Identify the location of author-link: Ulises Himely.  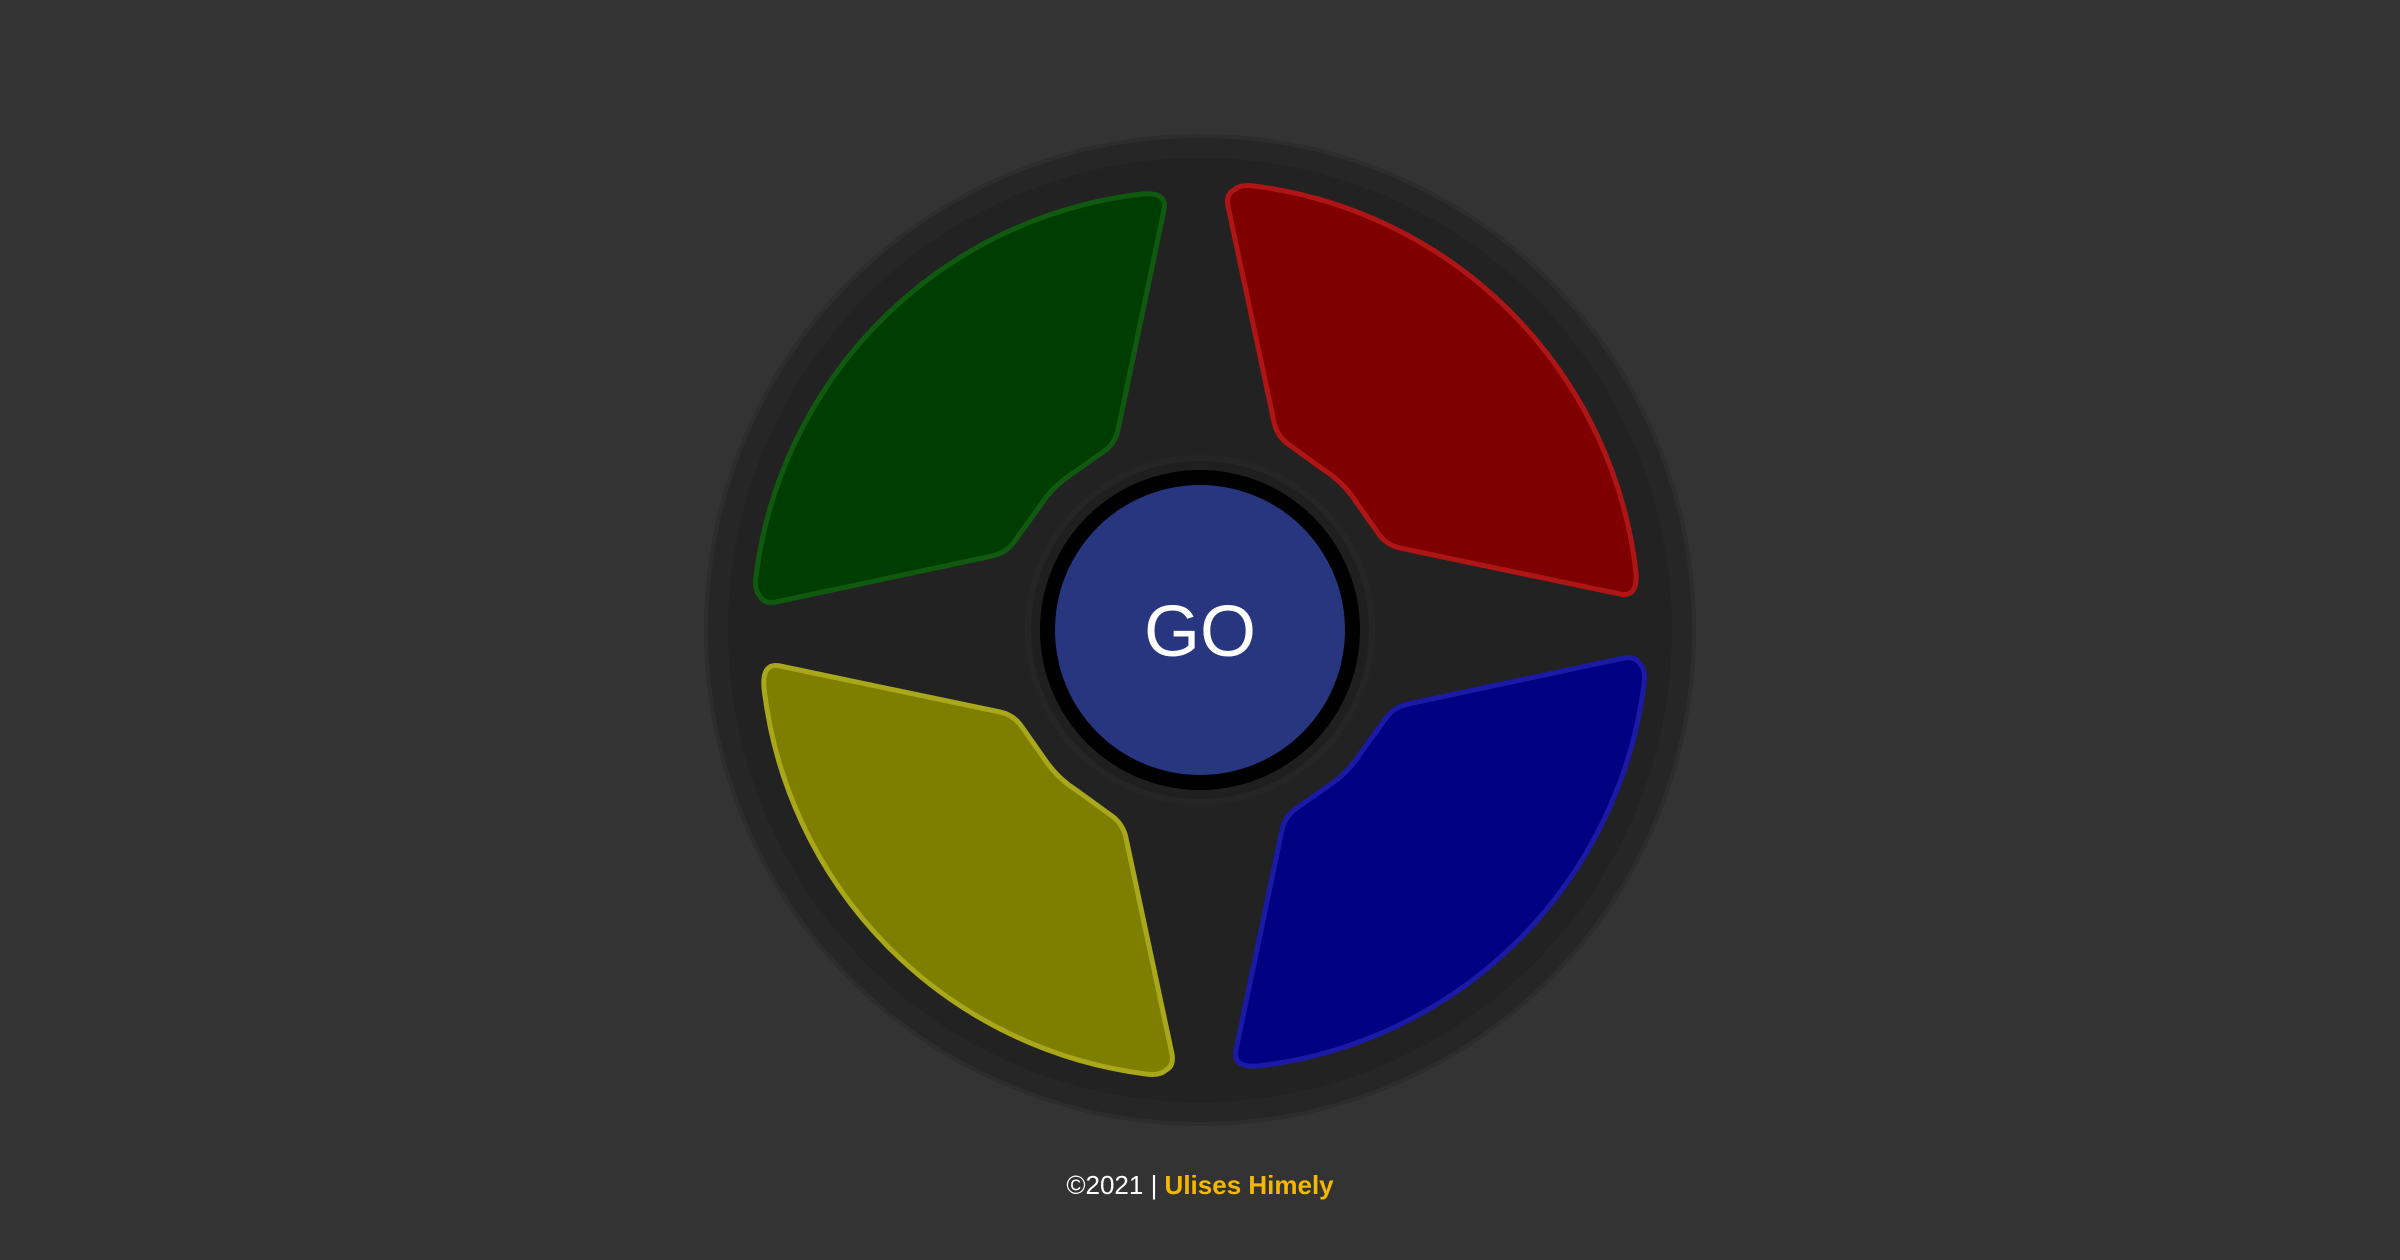
(1249, 1185).